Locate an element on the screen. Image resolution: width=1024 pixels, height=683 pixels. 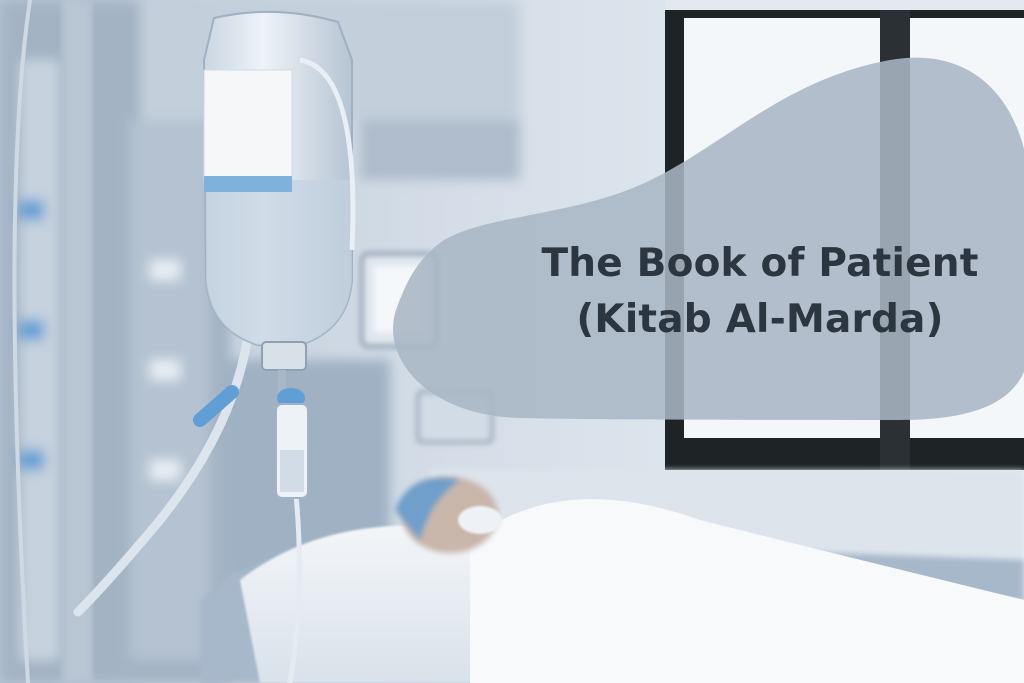
iv-pole is located at coordinates (77, 341).